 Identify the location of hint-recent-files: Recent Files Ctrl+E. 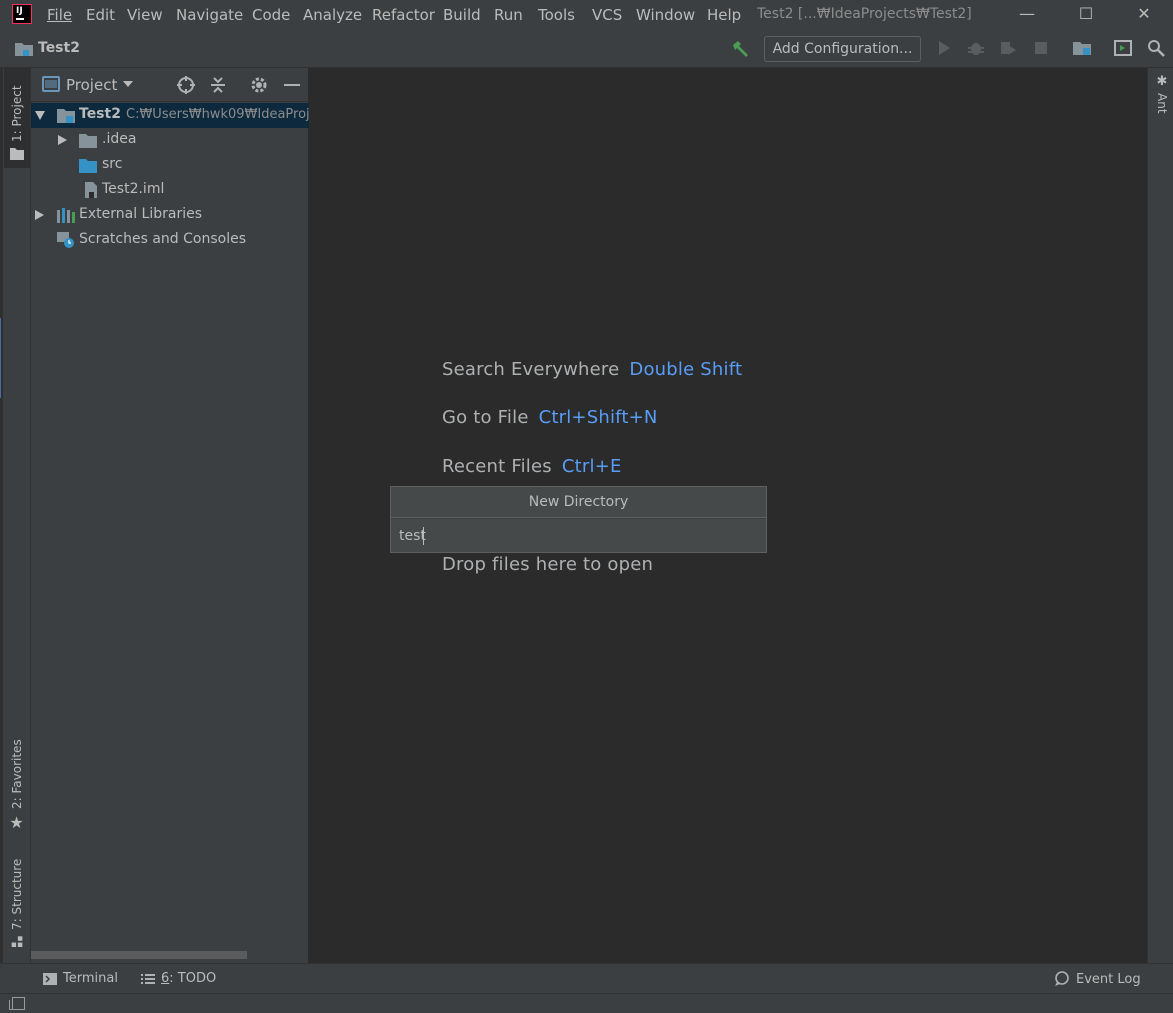
(532, 466).